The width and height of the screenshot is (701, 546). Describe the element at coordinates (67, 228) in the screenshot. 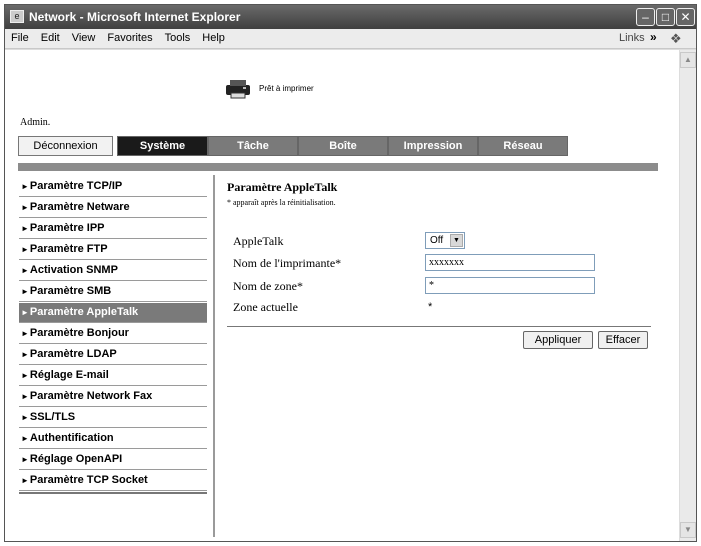

I see `sidebar-item-label: Paramètre IPP` at that location.